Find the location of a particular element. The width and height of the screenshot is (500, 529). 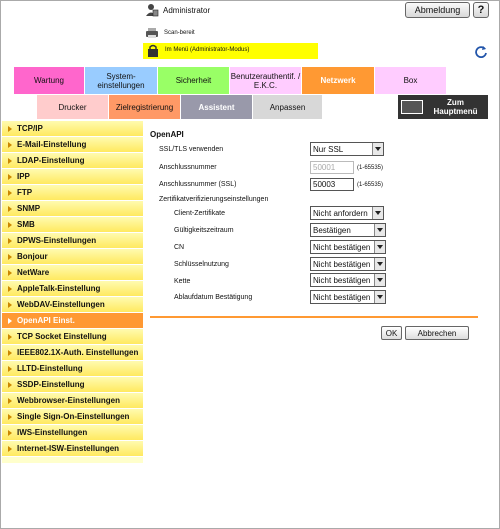

sidebar-item: SNMP is located at coordinates (72, 209).